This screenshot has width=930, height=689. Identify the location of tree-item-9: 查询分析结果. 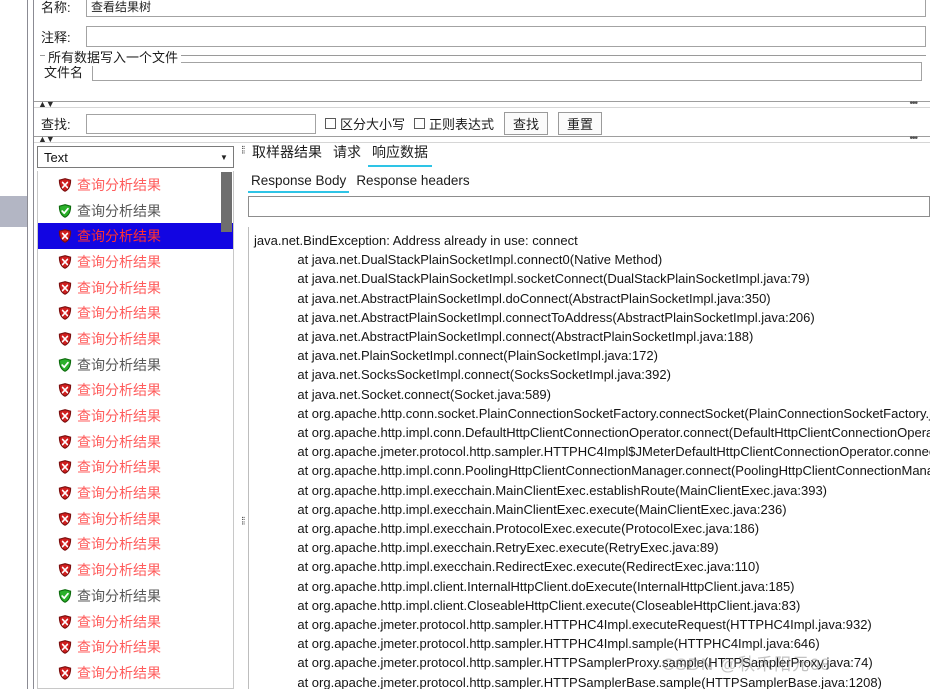
(135, 416).